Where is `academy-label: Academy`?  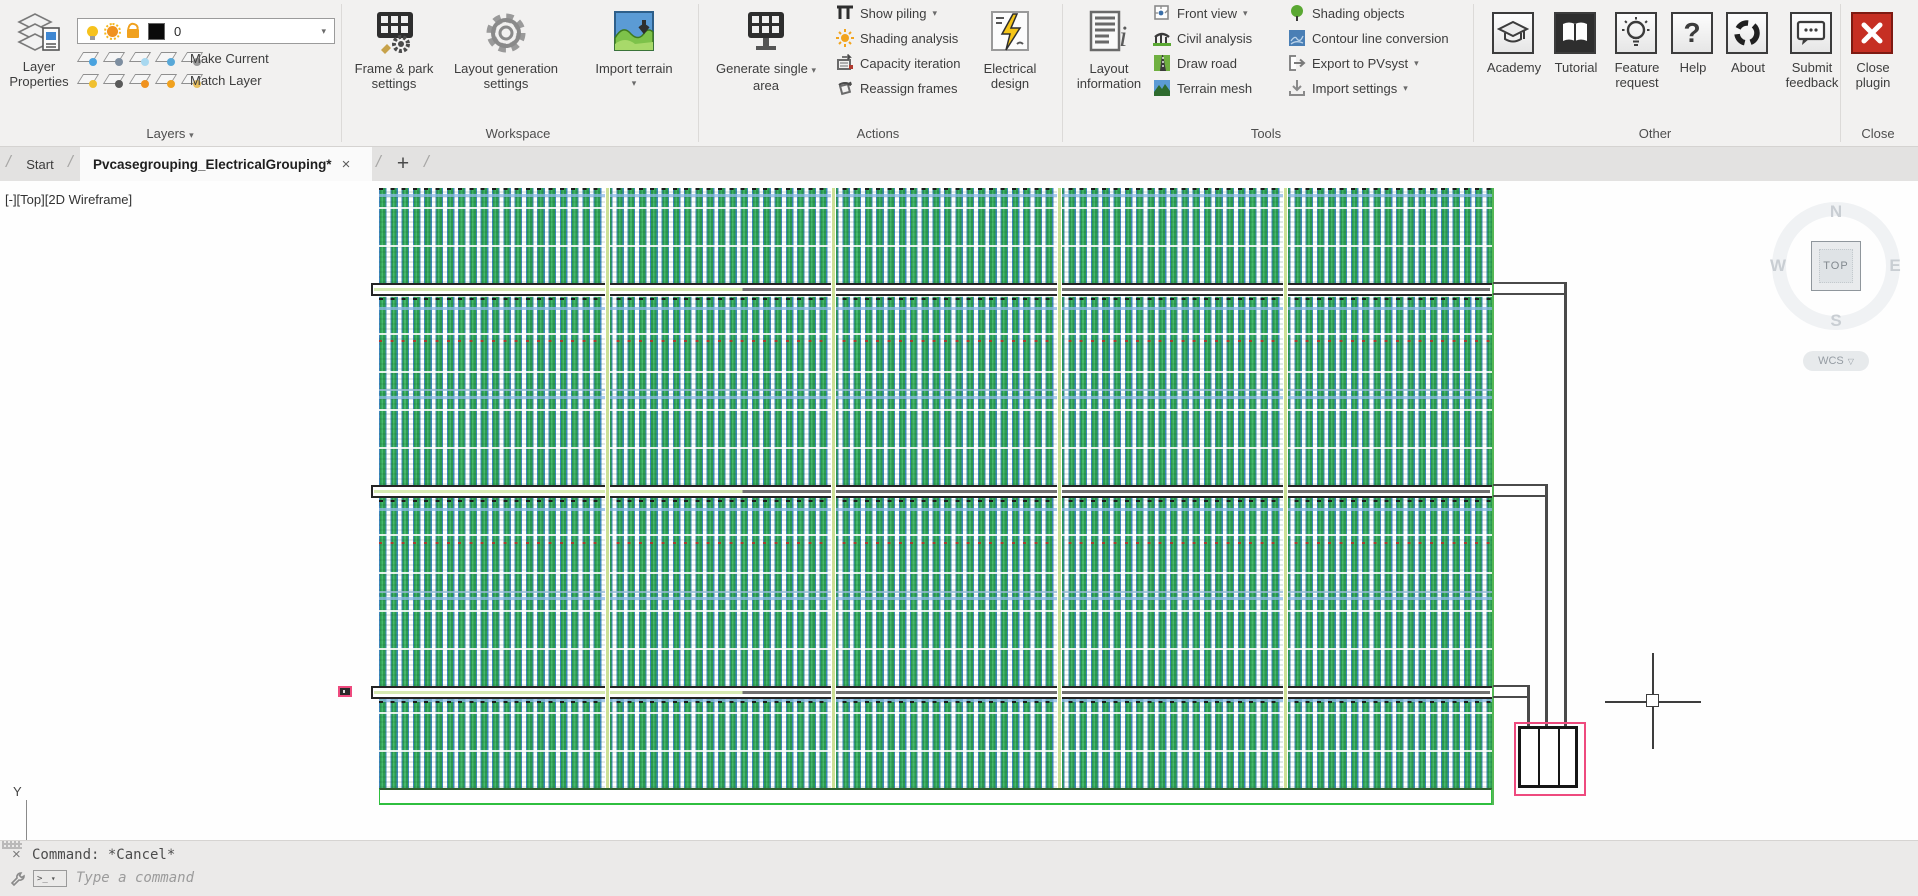 academy-label: Academy is located at coordinates (1514, 67).